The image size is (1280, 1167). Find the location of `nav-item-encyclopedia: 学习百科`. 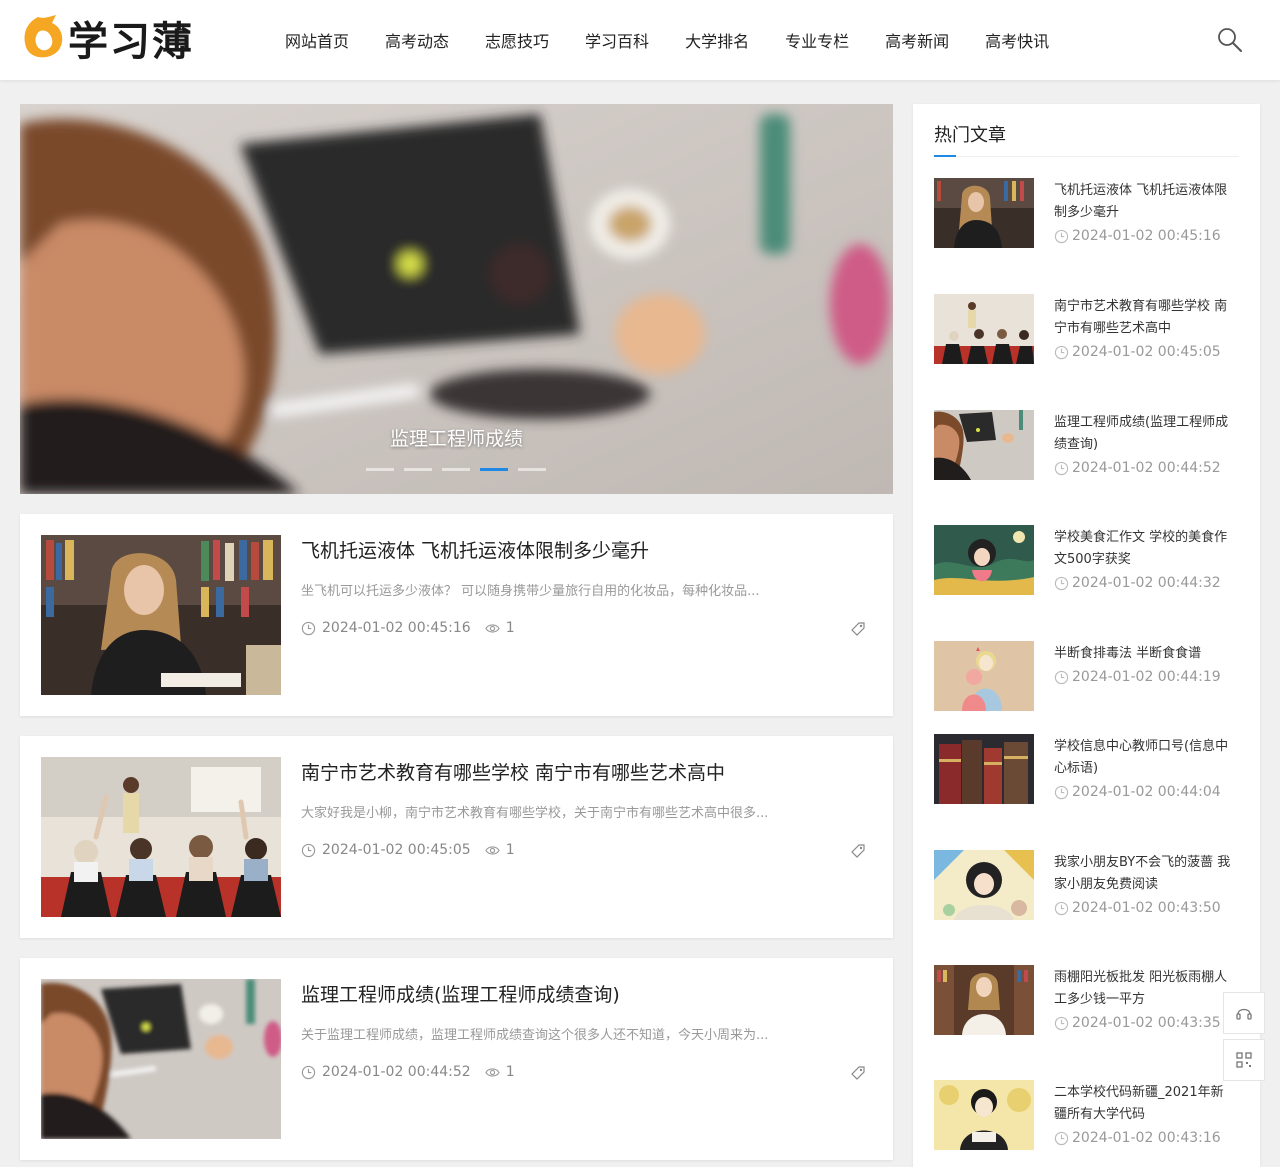

nav-item-encyclopedia: 学习百科 is located at coordinates (617, 40).